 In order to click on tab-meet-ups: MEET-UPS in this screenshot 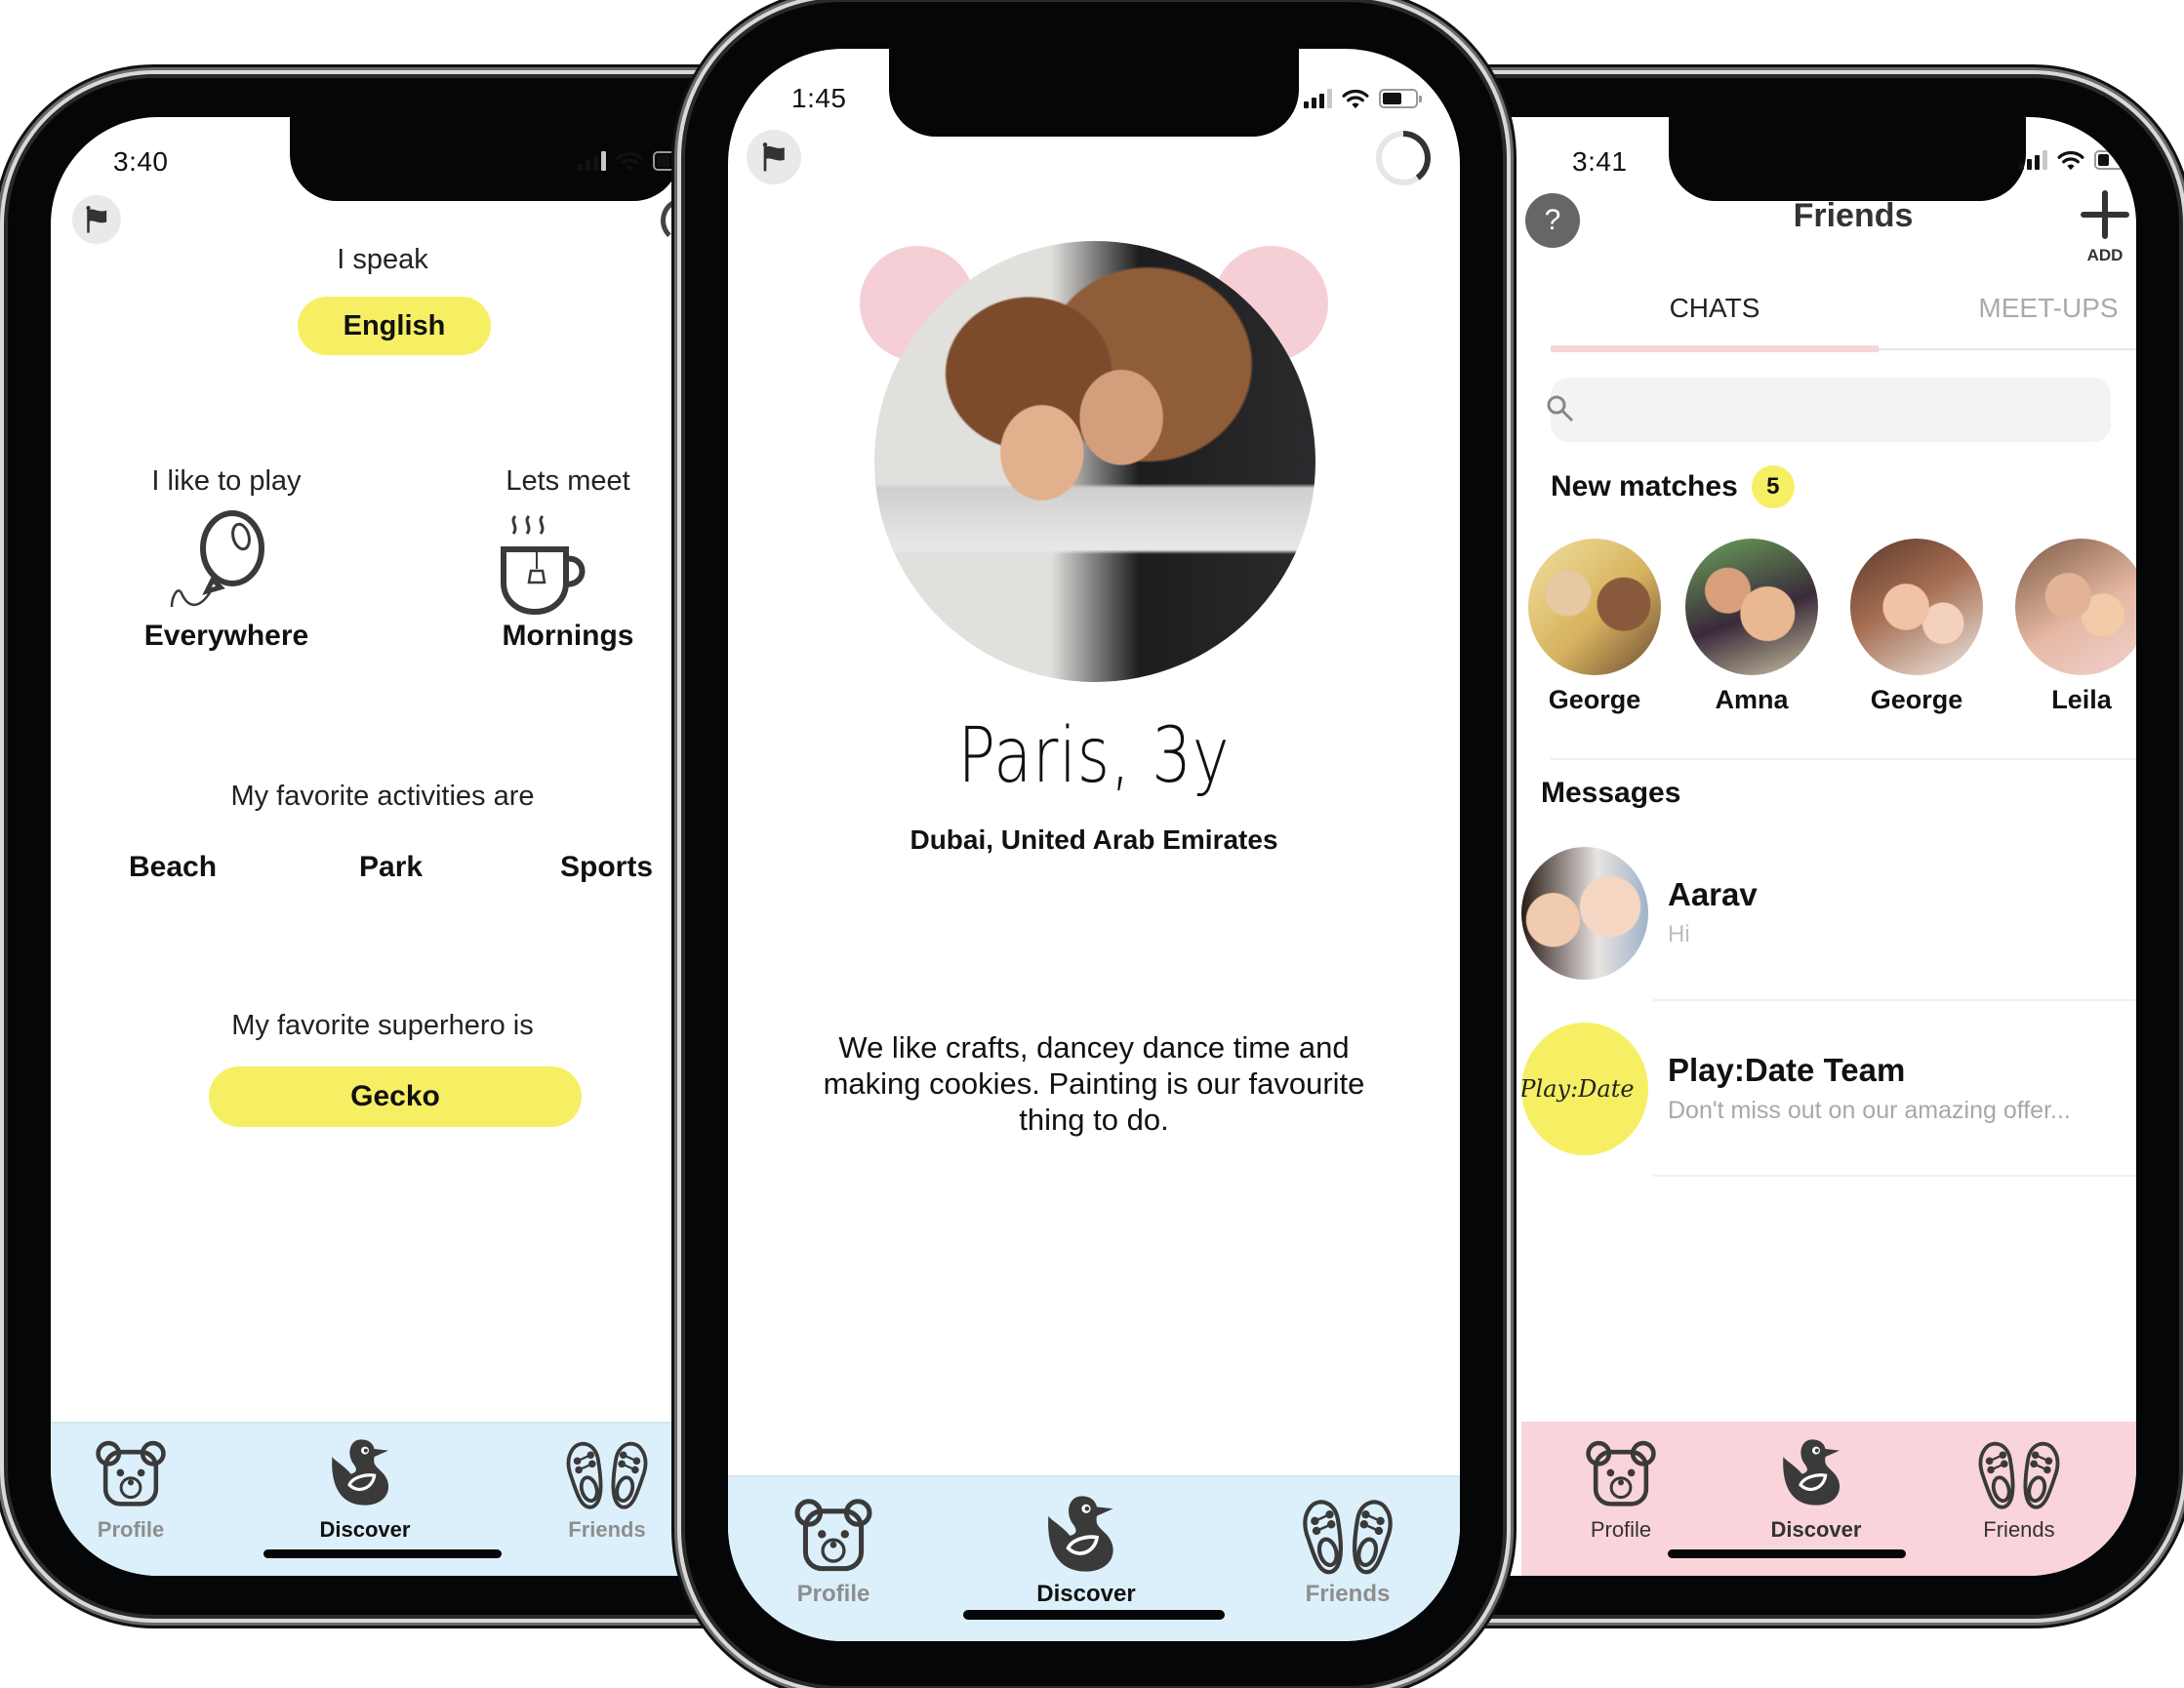, I will do `click(2038, 308)`.